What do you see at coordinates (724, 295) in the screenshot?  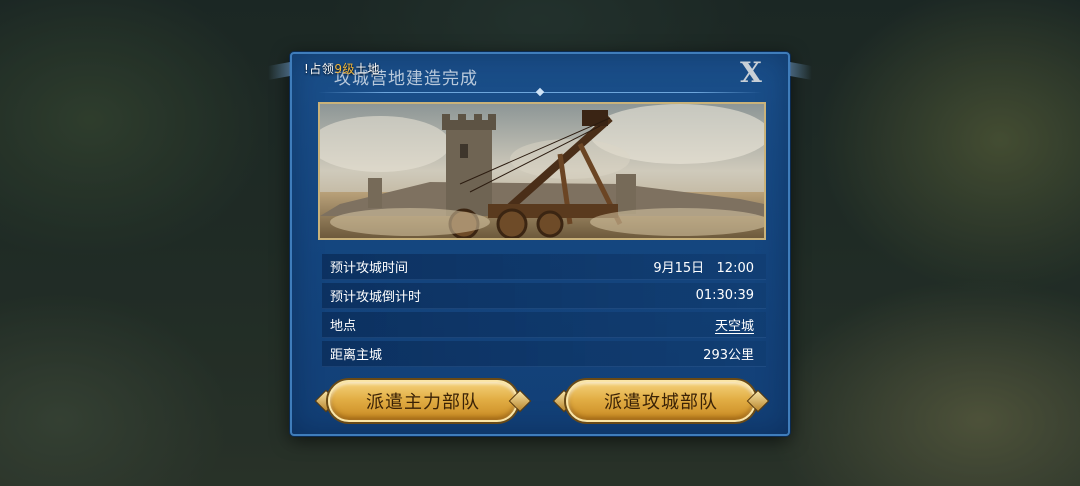 I see `countdown-value: 01:30:39` at bounding box center [724, 295].